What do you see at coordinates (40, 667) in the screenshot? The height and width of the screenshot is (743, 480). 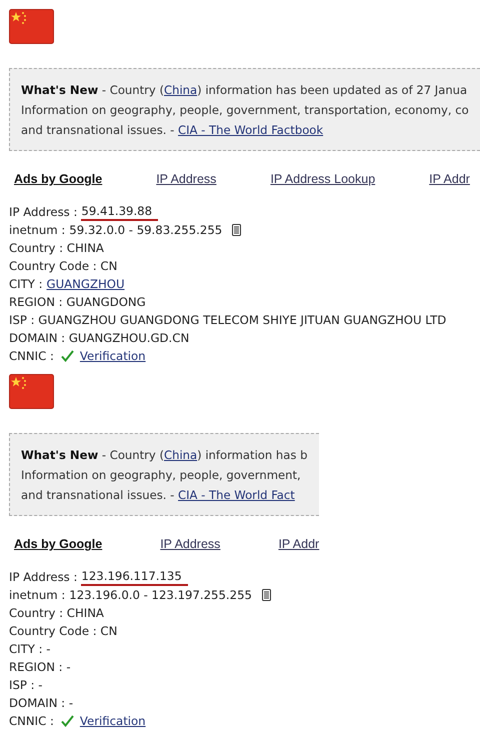 I see `field-text: REGION : -` at bounding box center [40, 667].